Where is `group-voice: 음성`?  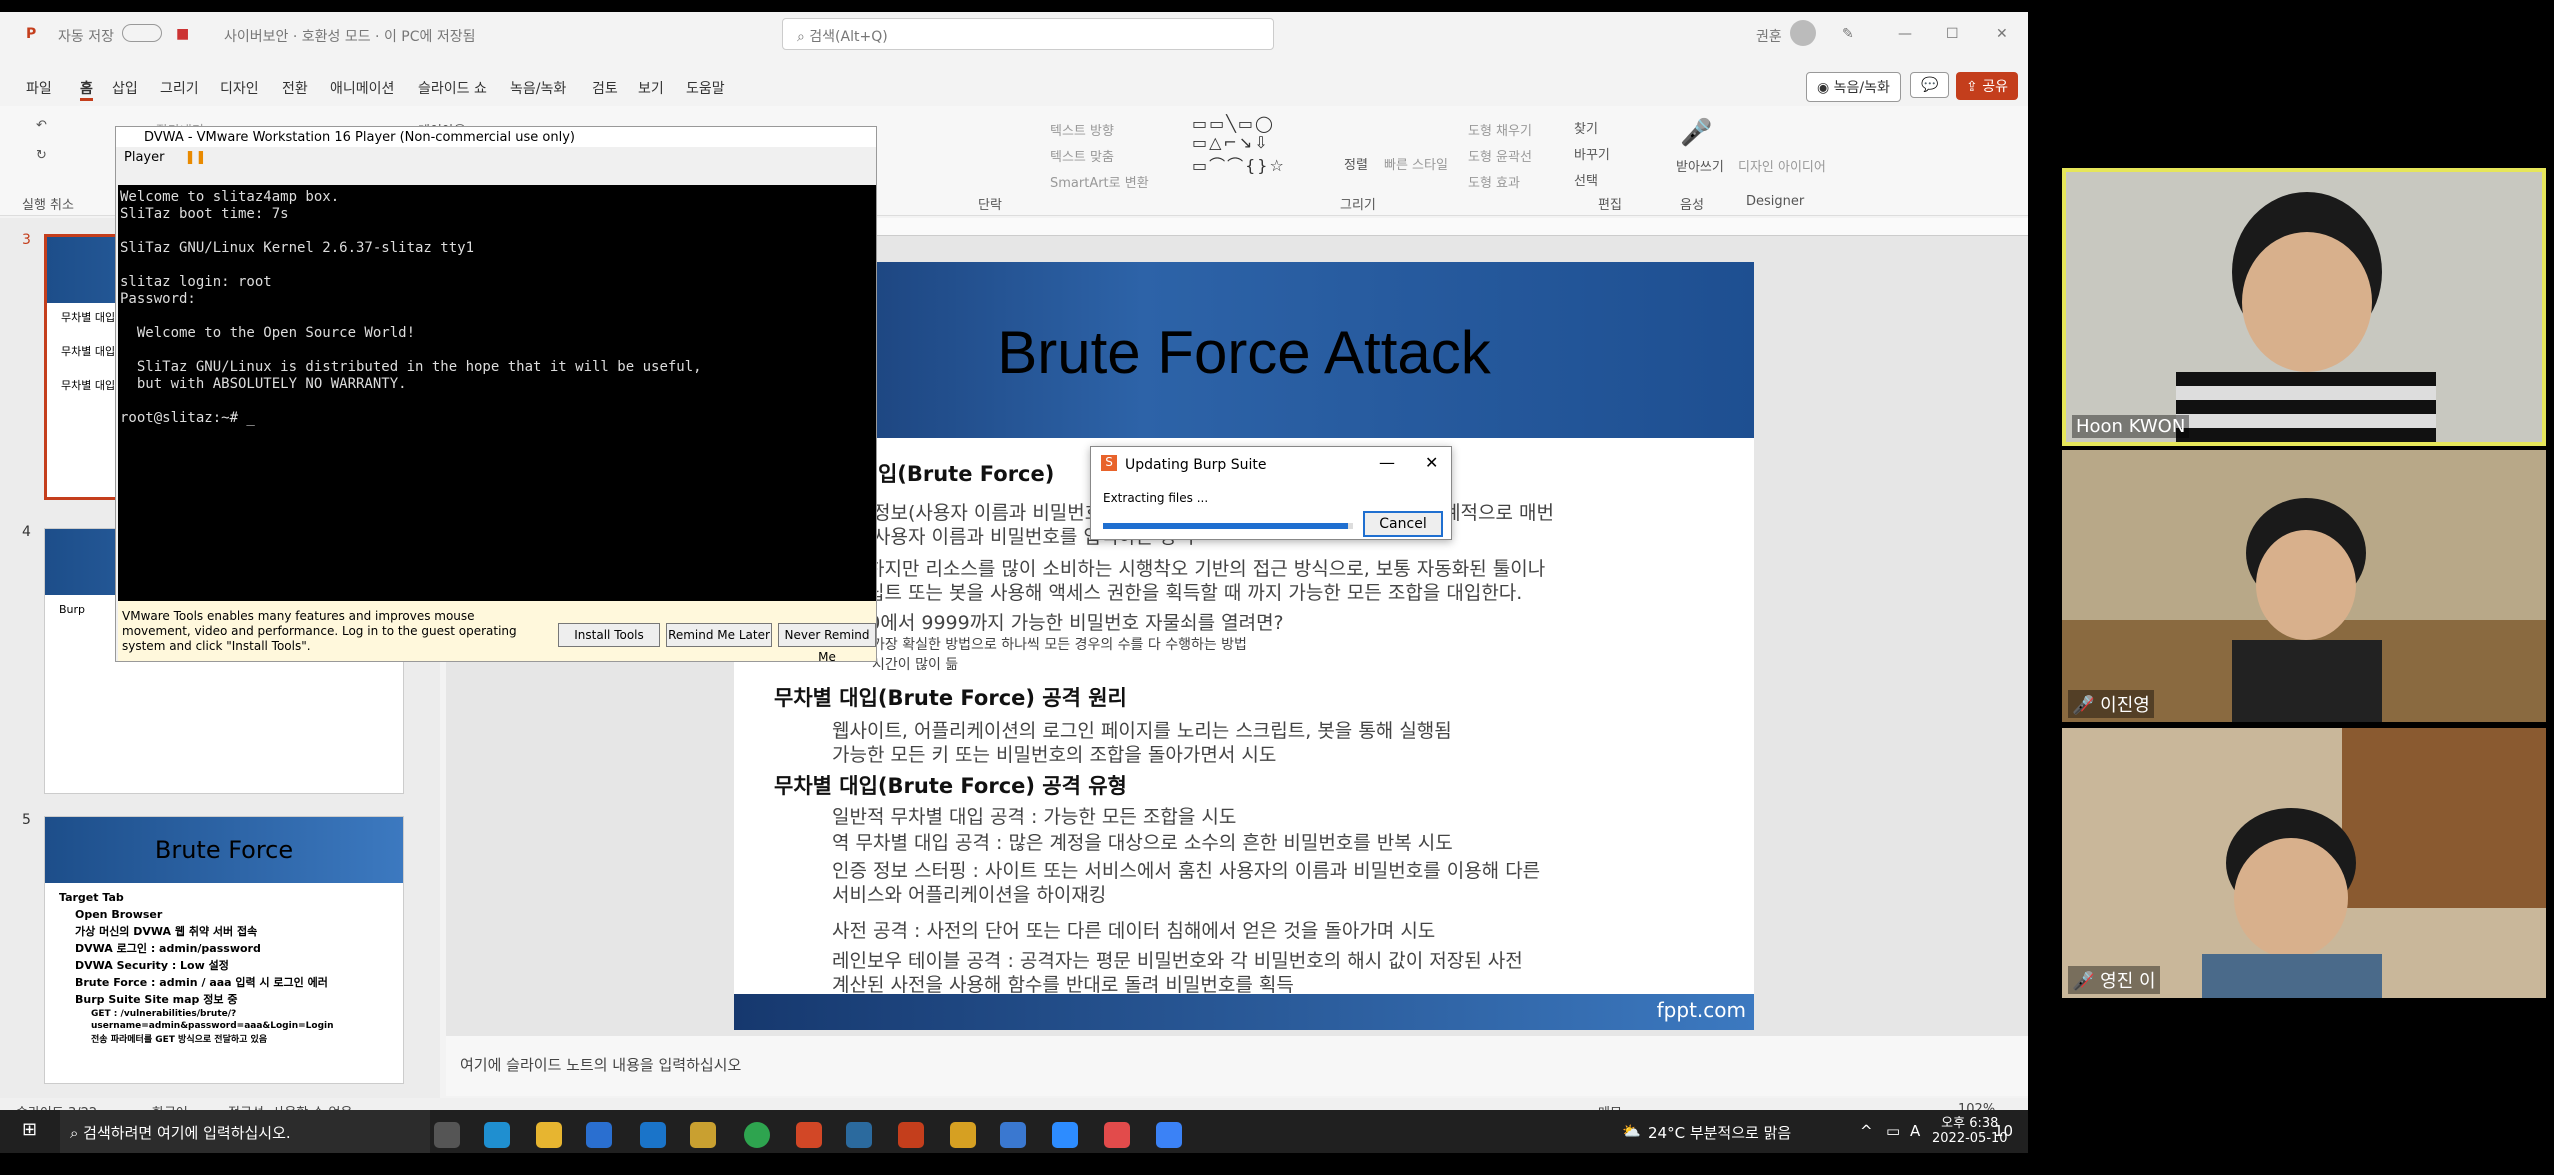
group-voice: 음성 is located at coordinates (1692, 205).